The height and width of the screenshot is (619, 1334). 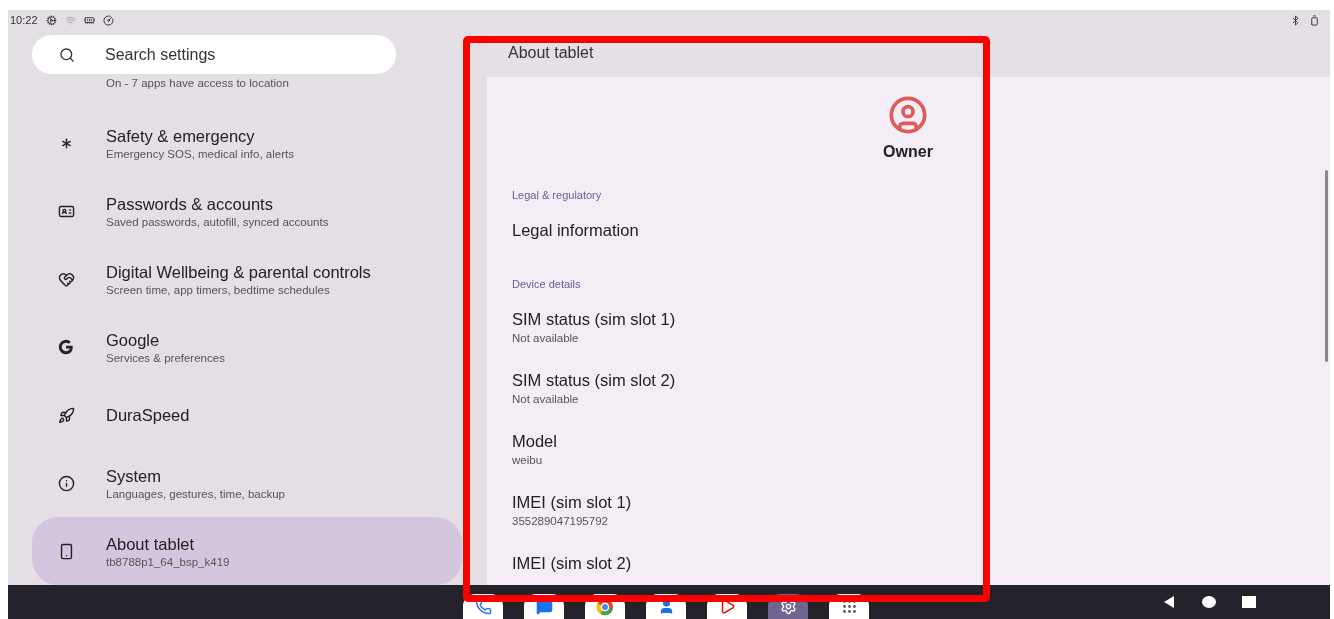 I want to click on user-name: Owner, so click(x=908, y=151).